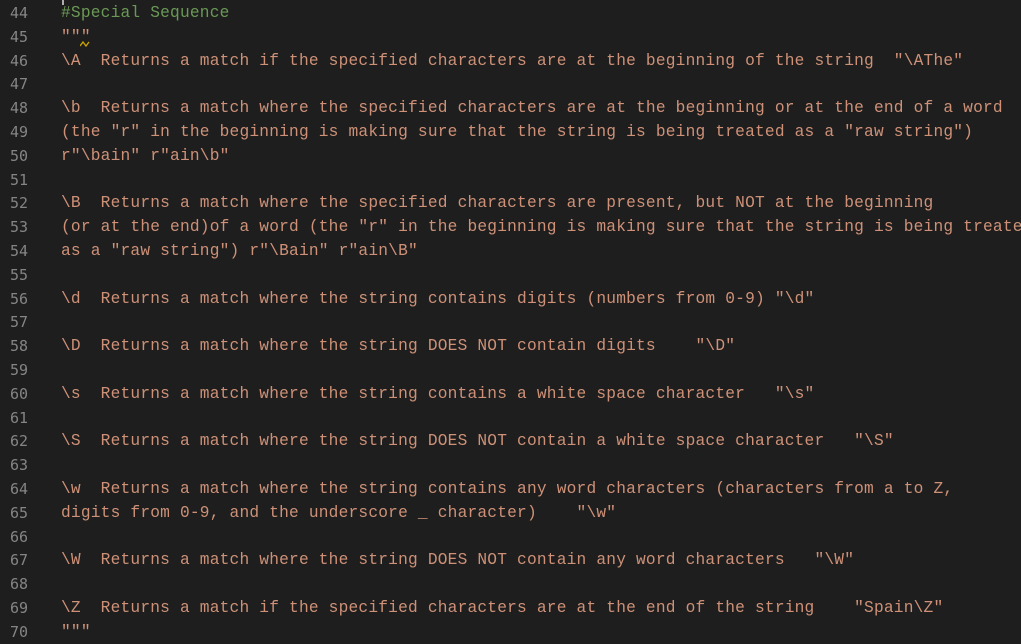 The image size is (1021, 644). Describe the element at coordinates (510, 180) in the screenshot. I see `code-line: 51` at that location.